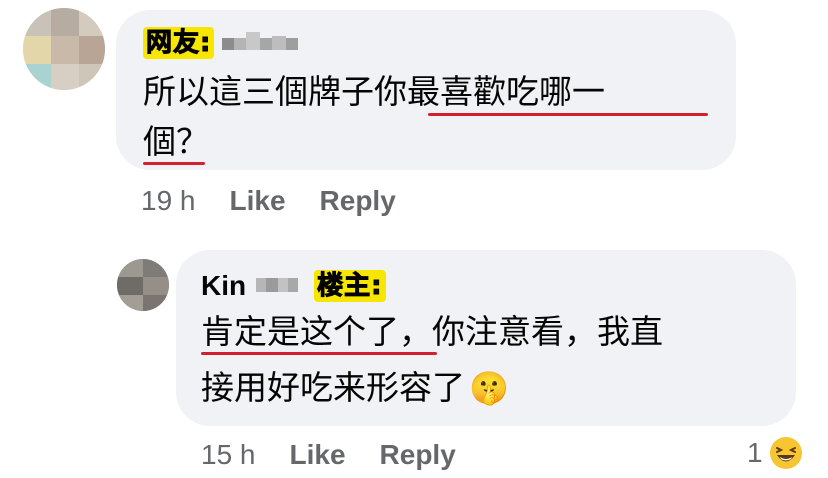 This screenshot has height=478, width=828. What do you see at coordinates (179, 43) in the screenshot?
I see `commenter-tag: 网友:` at bounding box center [179, 43].